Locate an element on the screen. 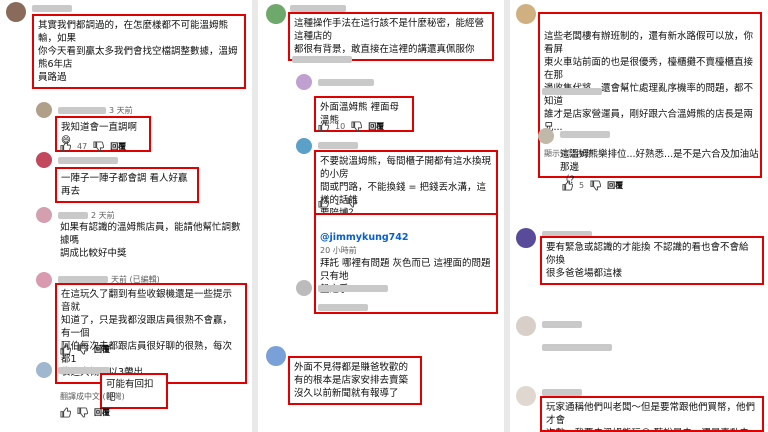 This screenshot has width=768, height=432. comment-meta: 2 天前 is located at coordinates (86, 215).